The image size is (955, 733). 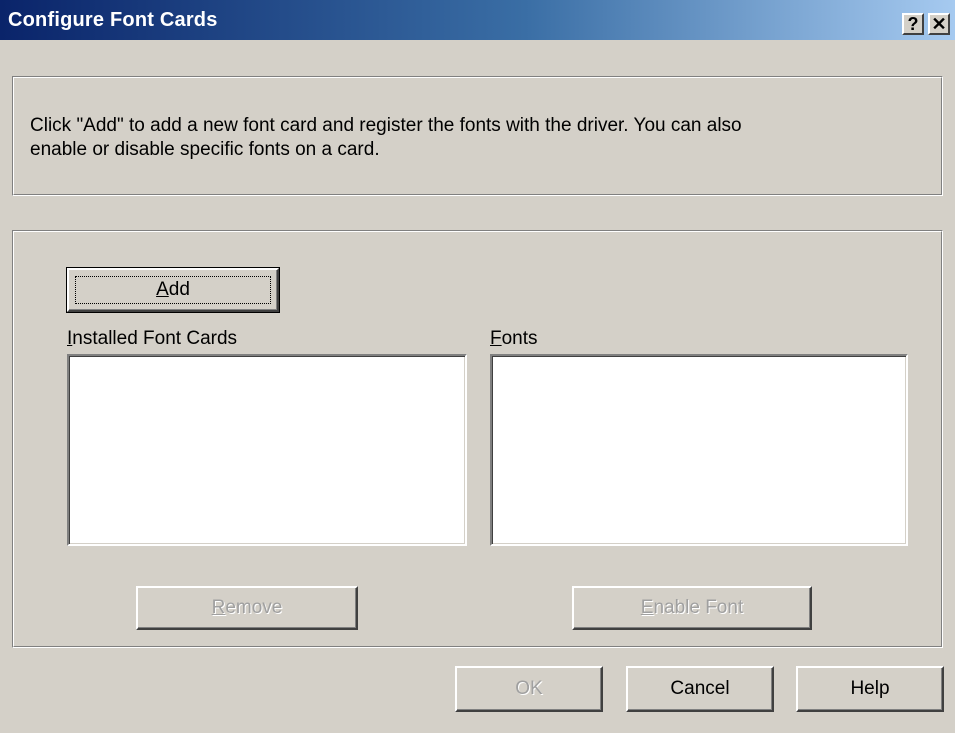 I want to click on ok-button: OK, so click(x=529, y=689).